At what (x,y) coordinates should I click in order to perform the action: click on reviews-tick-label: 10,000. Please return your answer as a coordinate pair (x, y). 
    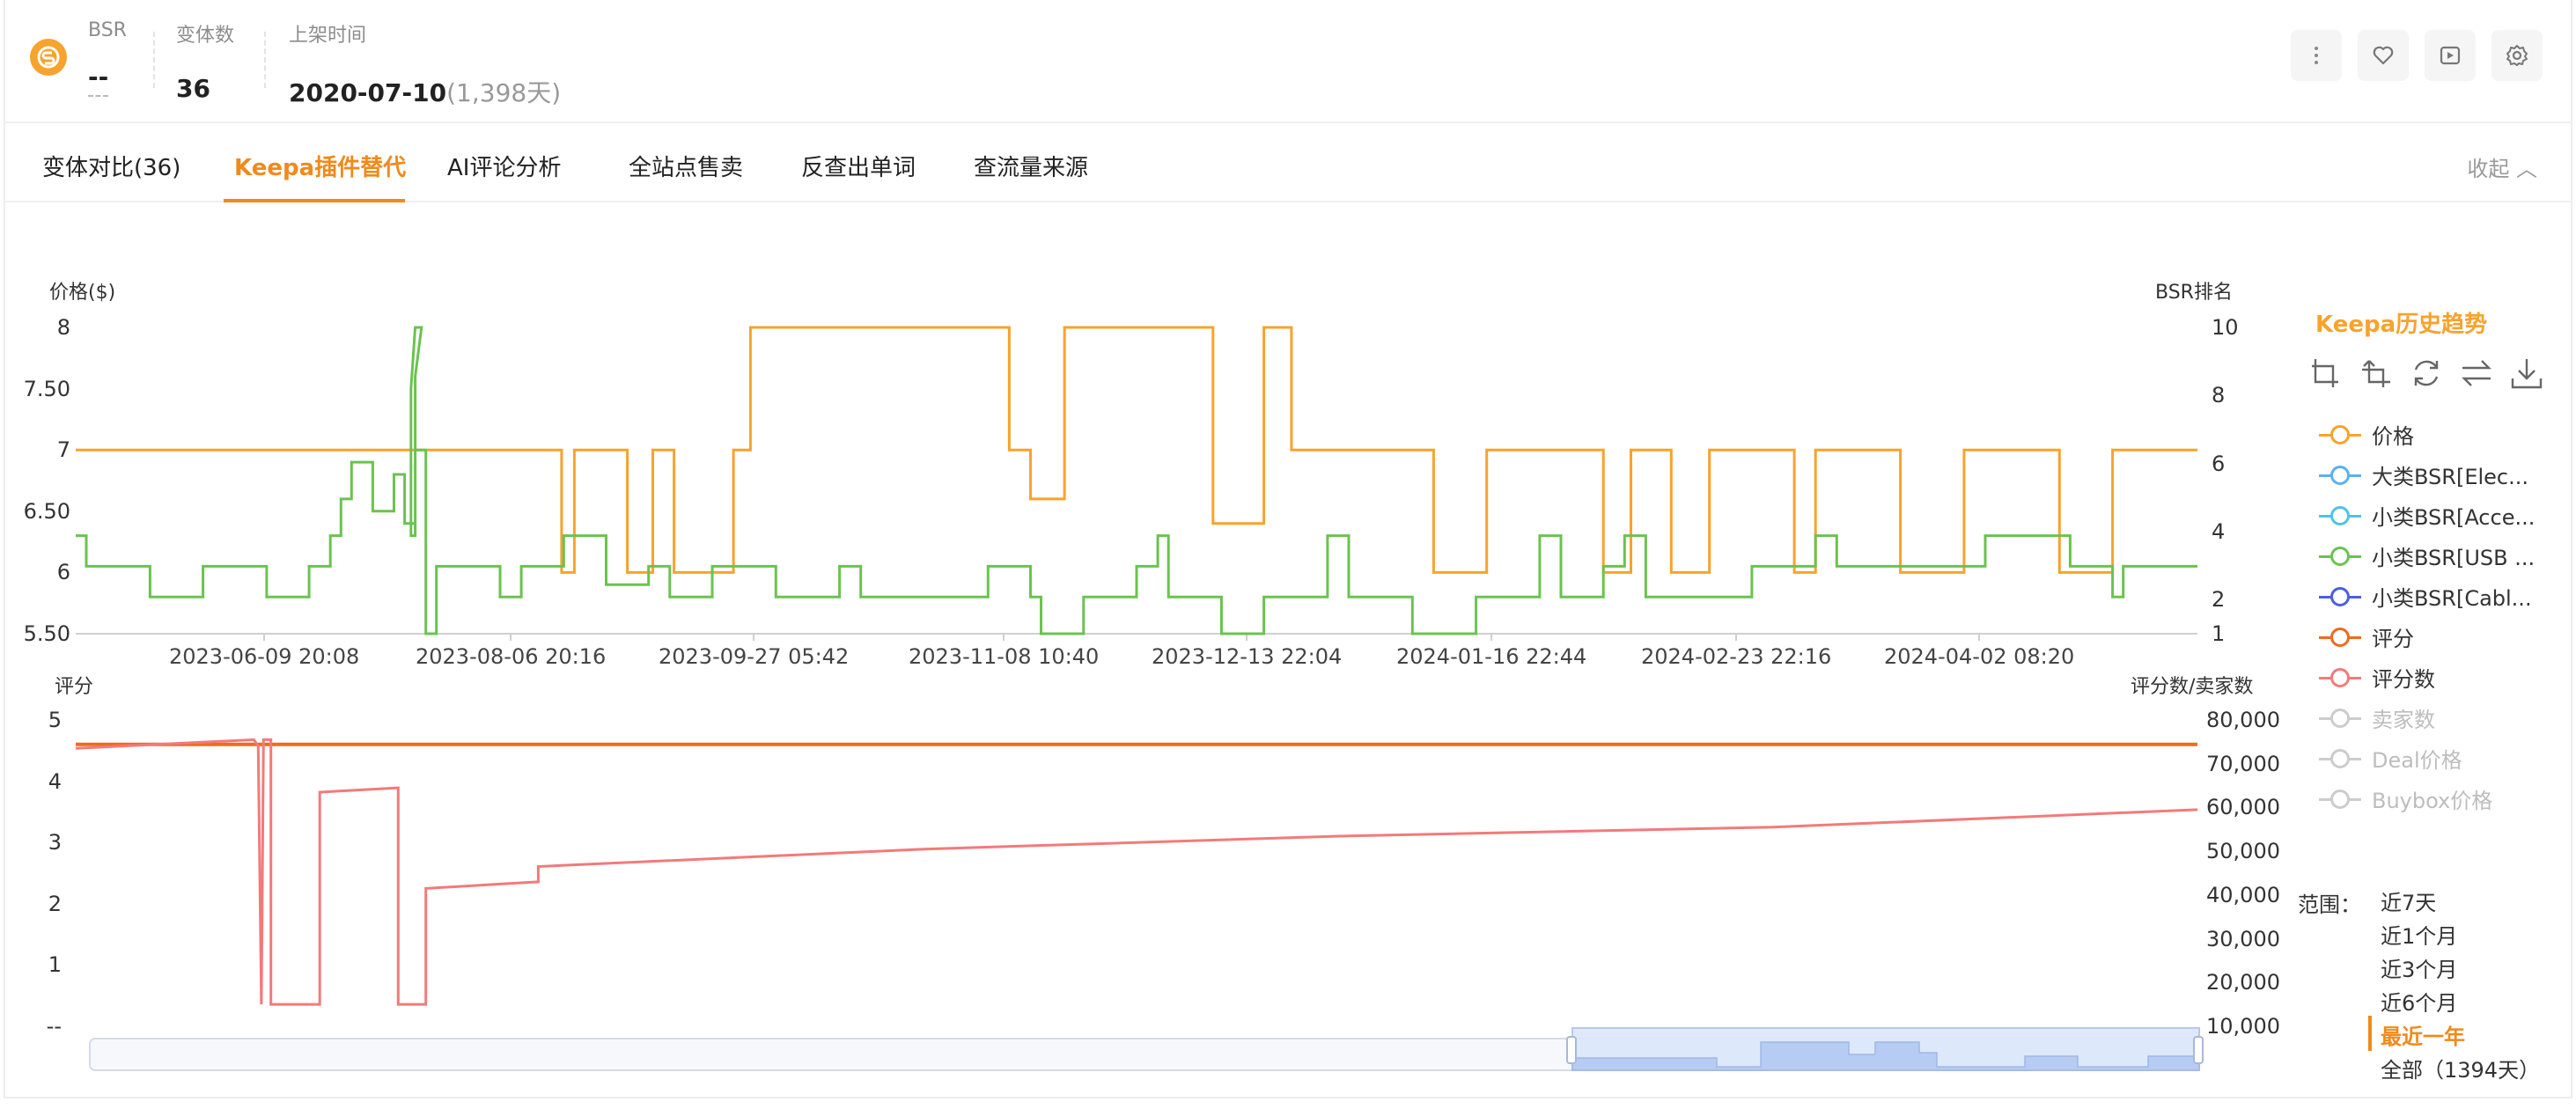
    Looking at the image, I should click on (2243, 1026).